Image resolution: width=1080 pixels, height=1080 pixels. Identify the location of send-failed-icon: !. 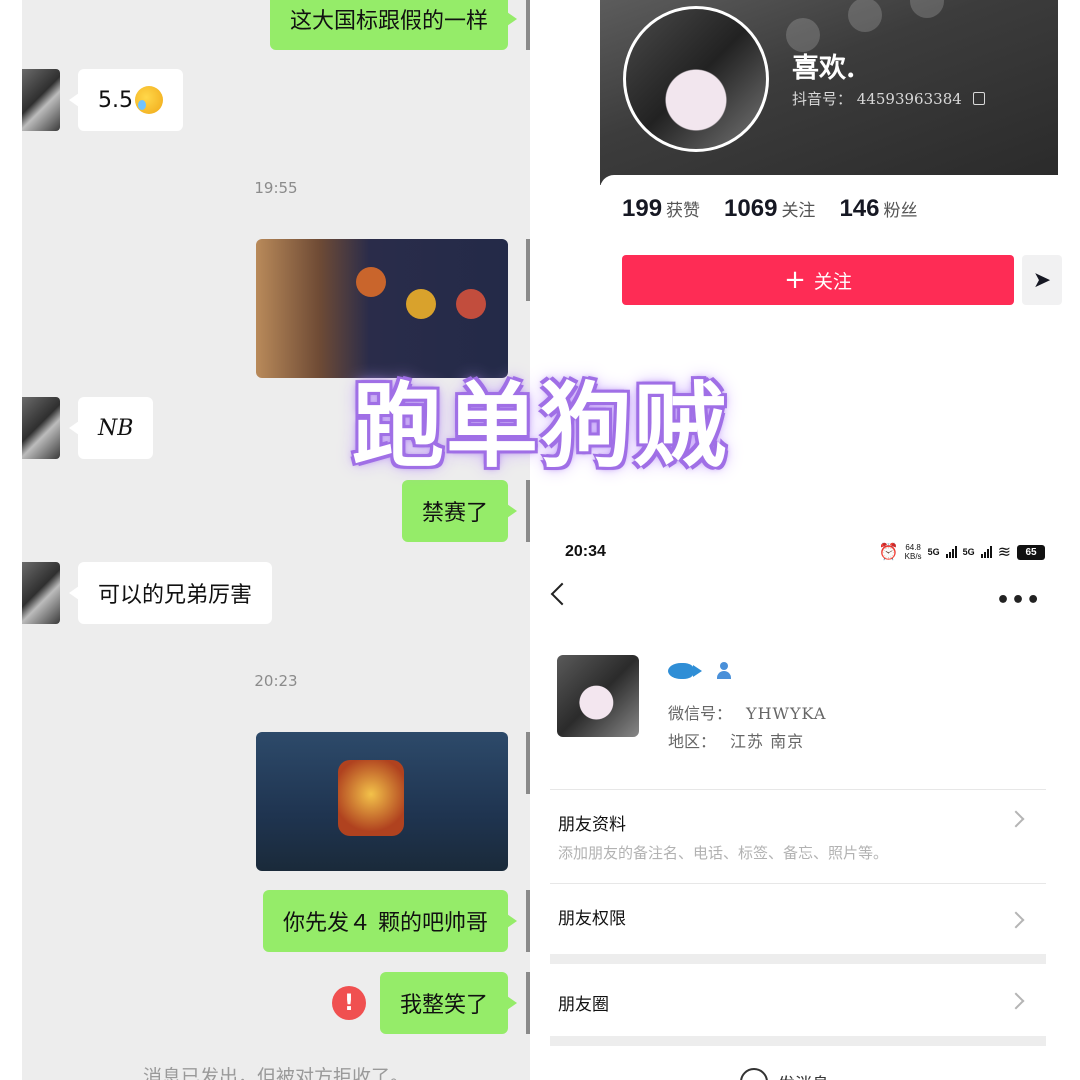
(348, 1003).